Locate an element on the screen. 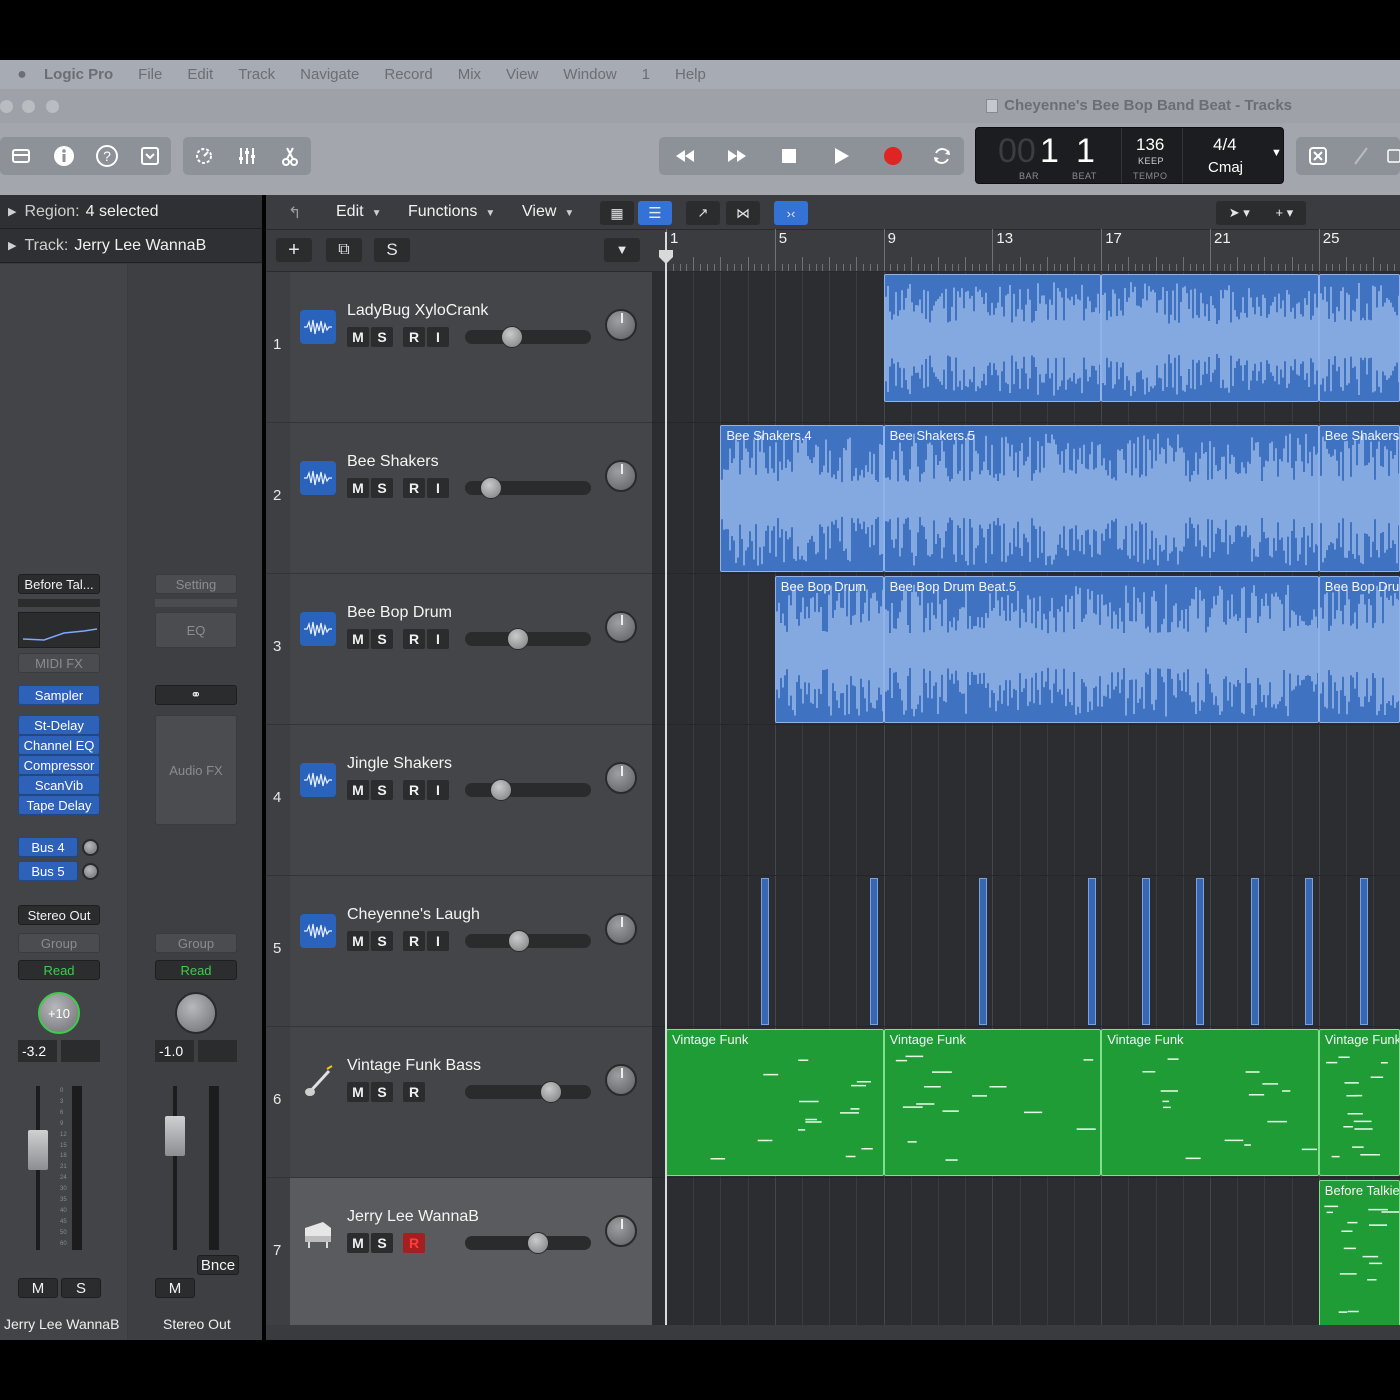 This screenshot has width=1400, height=1400. audio-fx-slot-1: St-Delay is located at coordinates (59, 725).